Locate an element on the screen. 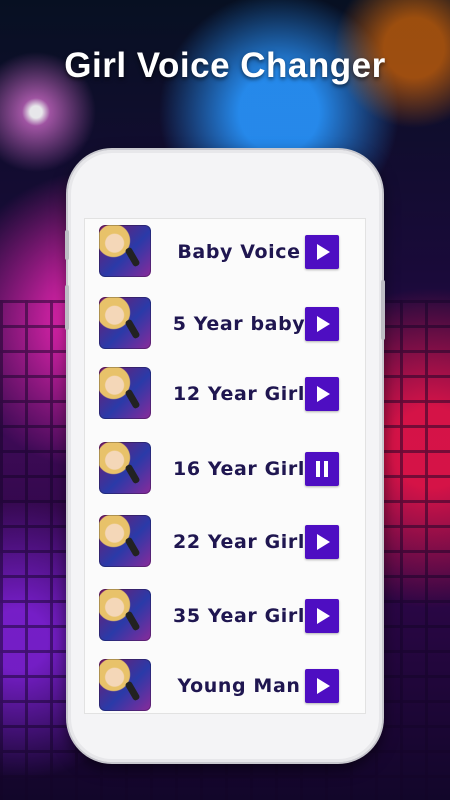 The width and height of the screenshot is (450, 800). voice-label: 16 Year Girl is located at coordinates (239, 469).